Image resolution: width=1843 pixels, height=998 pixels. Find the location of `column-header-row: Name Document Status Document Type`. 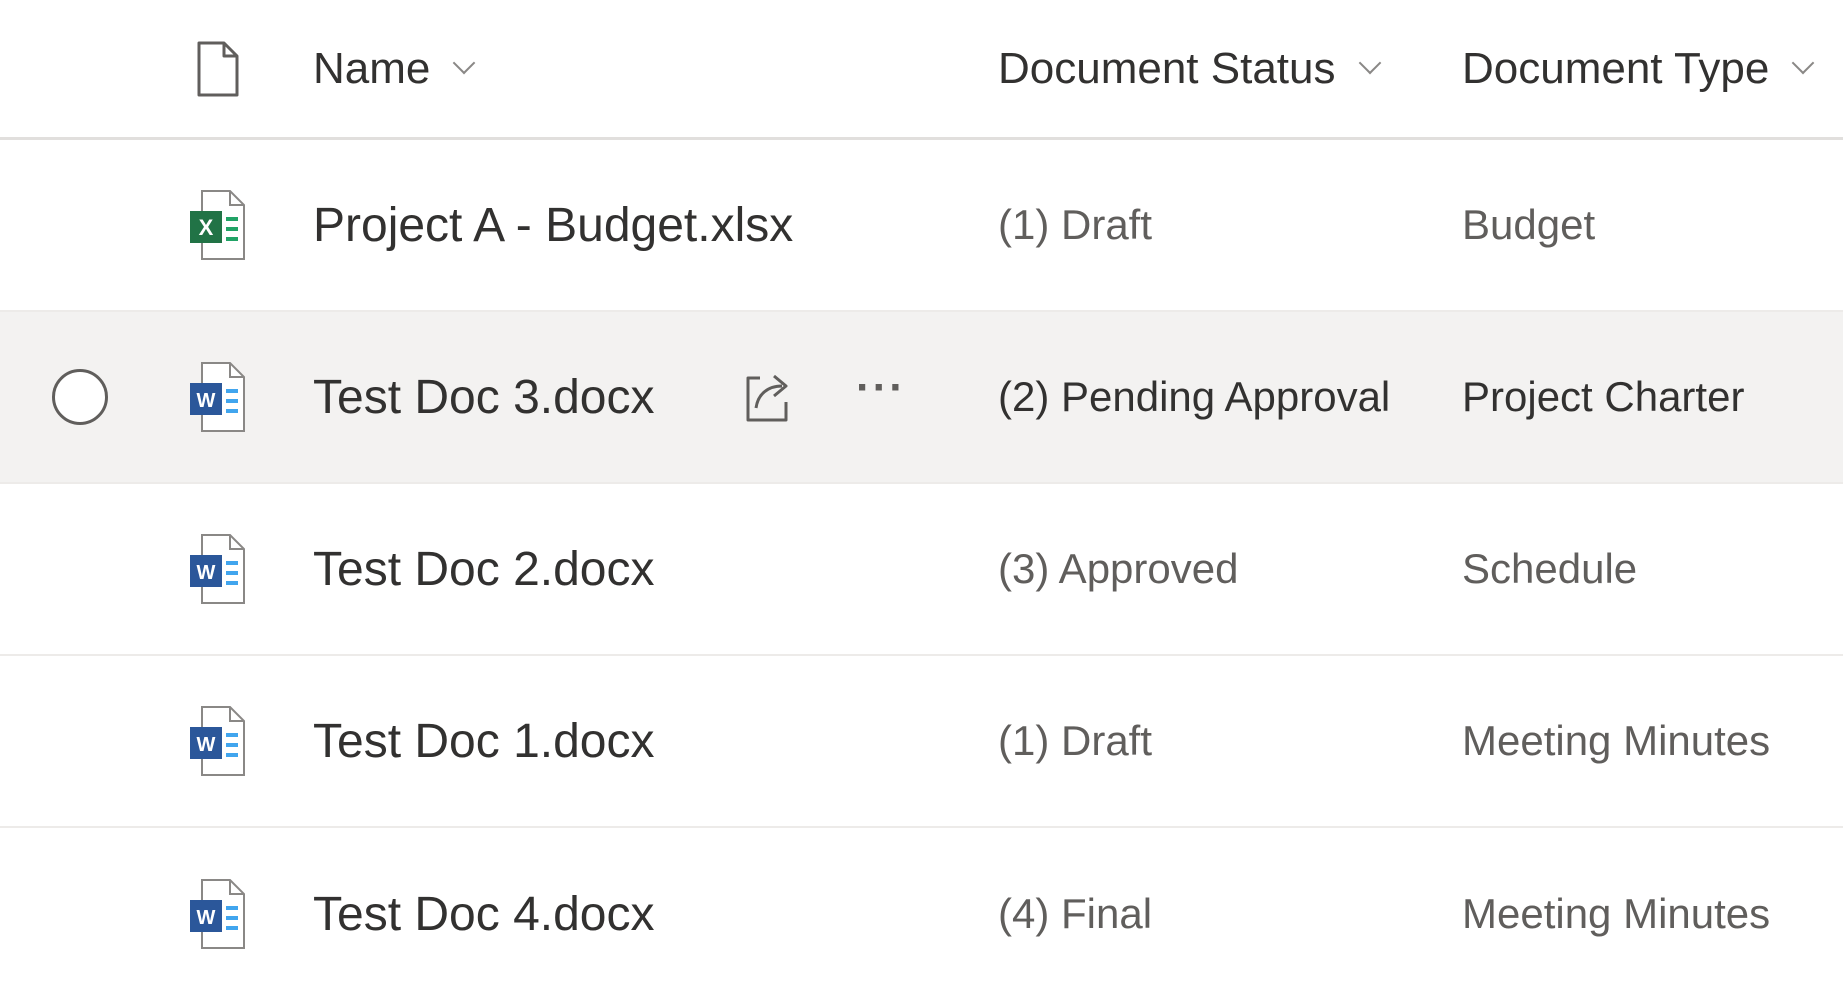

column-header-row: Name Document Status Document Type is located at coordinates (921, 70).